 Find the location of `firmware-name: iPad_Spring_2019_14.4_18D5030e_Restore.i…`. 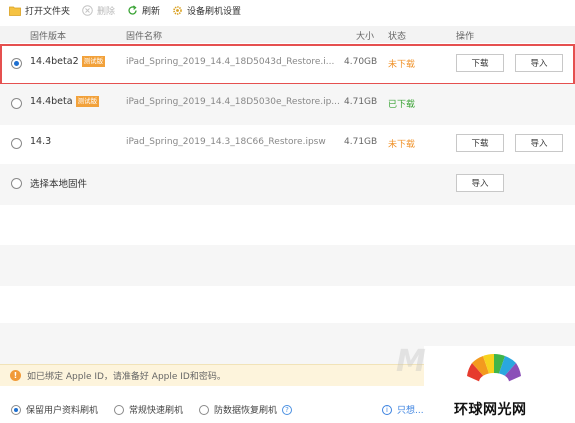

firmware-name: iPad_Spring_2019_14.4_18D5030e_Restore.i… is located at coordinates (233, 102).